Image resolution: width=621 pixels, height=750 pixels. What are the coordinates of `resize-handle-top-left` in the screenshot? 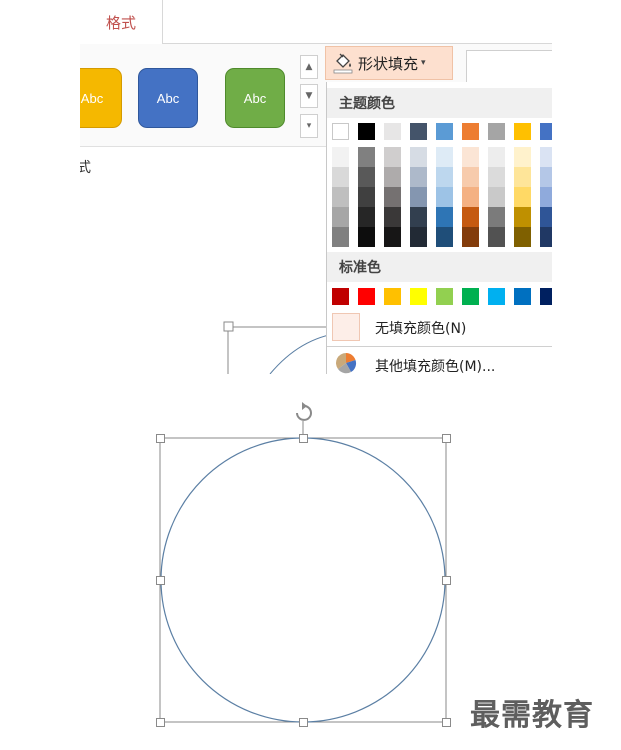 It's located at (160, 438).